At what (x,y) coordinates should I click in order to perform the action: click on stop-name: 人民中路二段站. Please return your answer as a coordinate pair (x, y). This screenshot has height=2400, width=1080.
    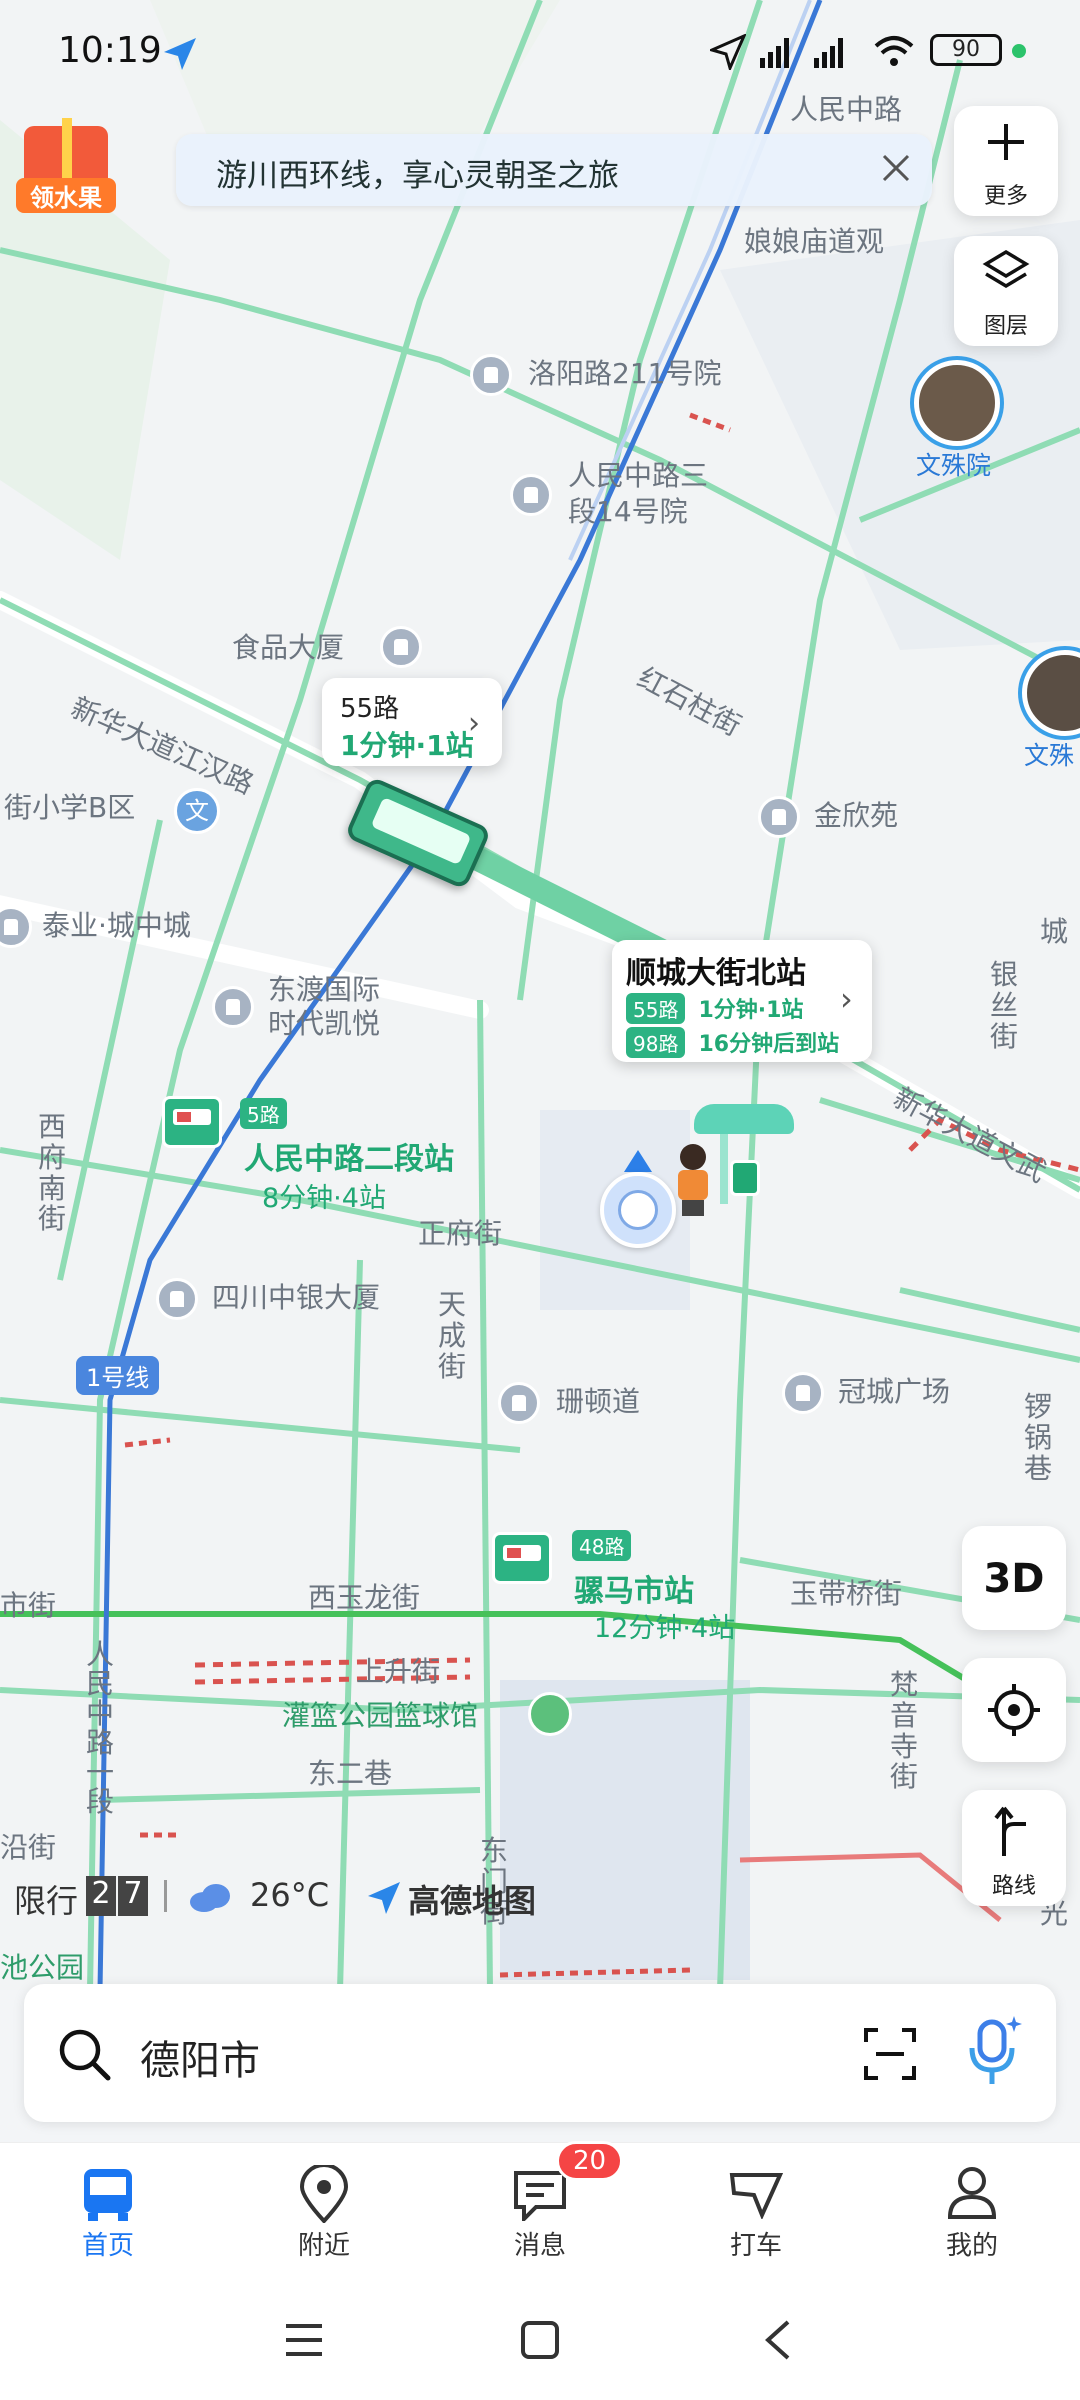
    Looking at the image, I should click on (349, 1156).